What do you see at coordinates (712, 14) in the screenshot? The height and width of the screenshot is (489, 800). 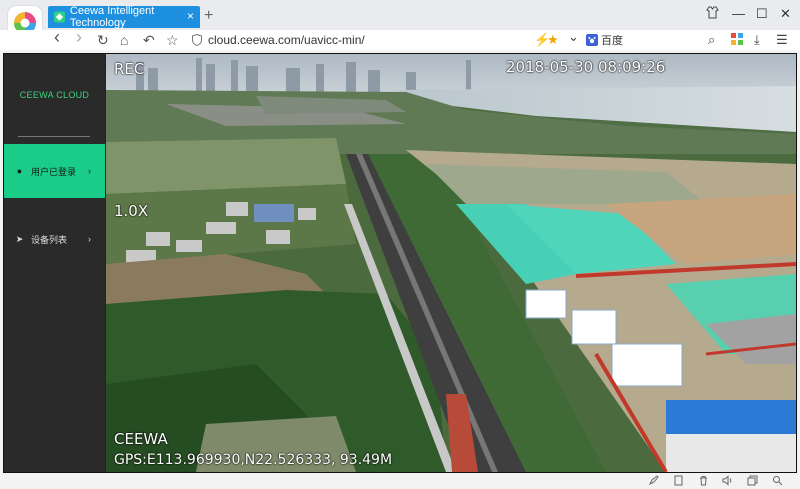 I see `skin-icon` at bounding box center [712, 14].